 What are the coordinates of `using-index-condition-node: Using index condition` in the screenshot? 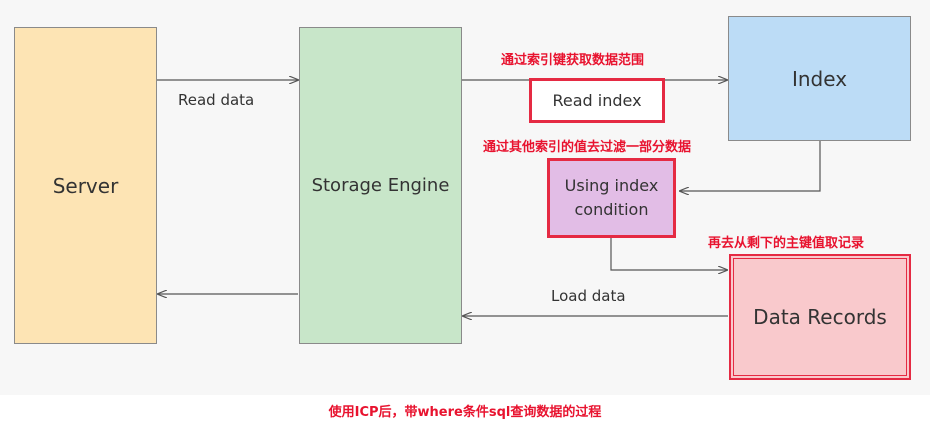 It's located at (611, 198).